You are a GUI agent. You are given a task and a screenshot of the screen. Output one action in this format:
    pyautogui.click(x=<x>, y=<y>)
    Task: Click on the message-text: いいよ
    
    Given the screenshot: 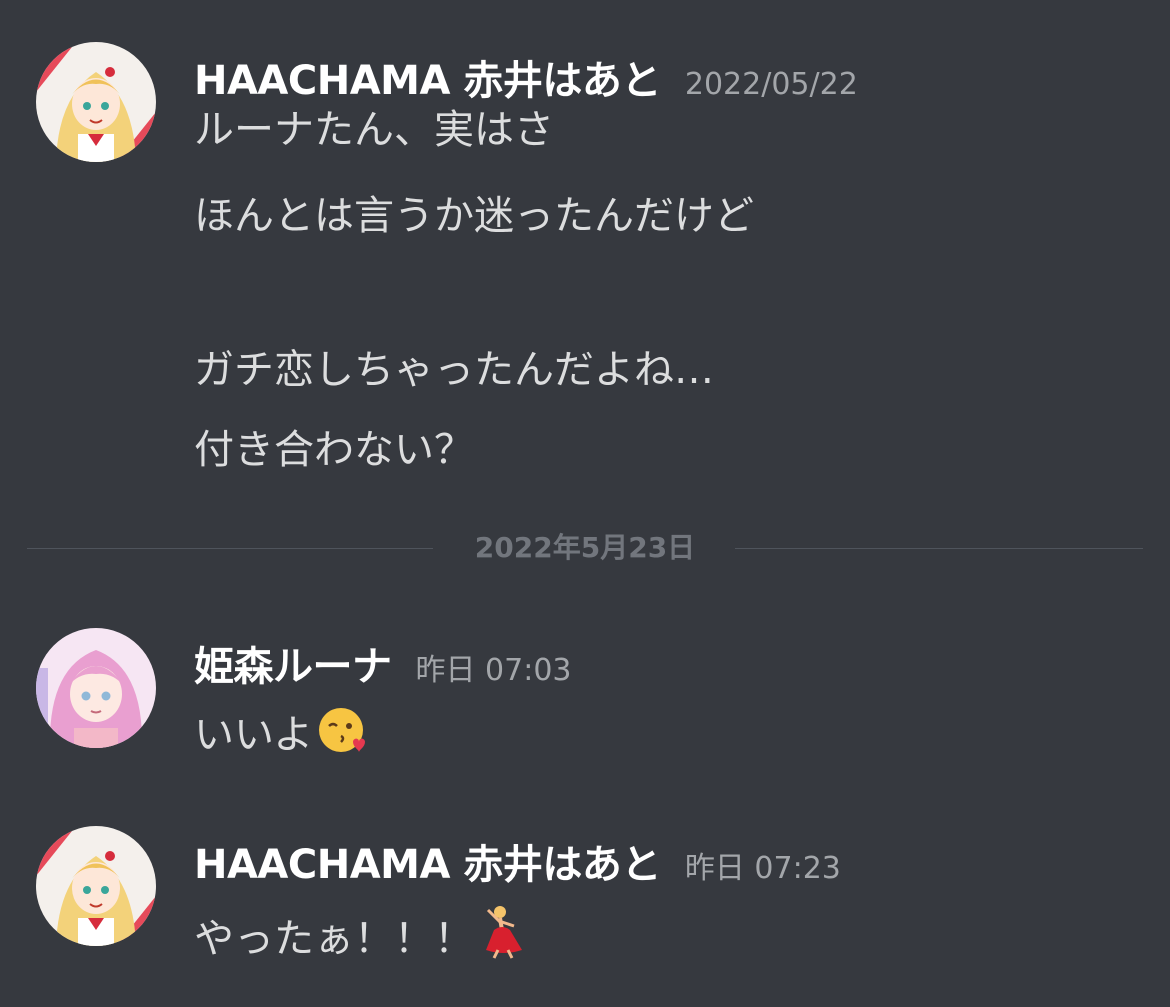 What is the action you would take?
    pyautogui.click(x=254, y=735)
    